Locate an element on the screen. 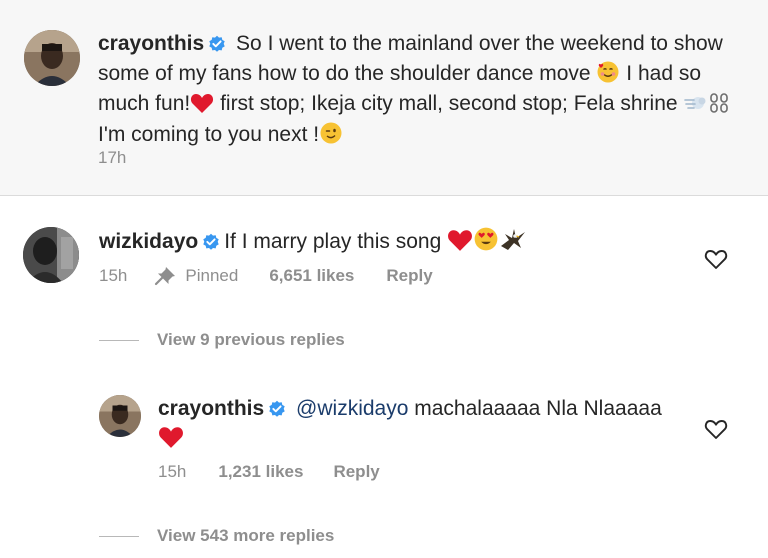  mention-link: @wizkidayo is located at coordinates (352, 408).